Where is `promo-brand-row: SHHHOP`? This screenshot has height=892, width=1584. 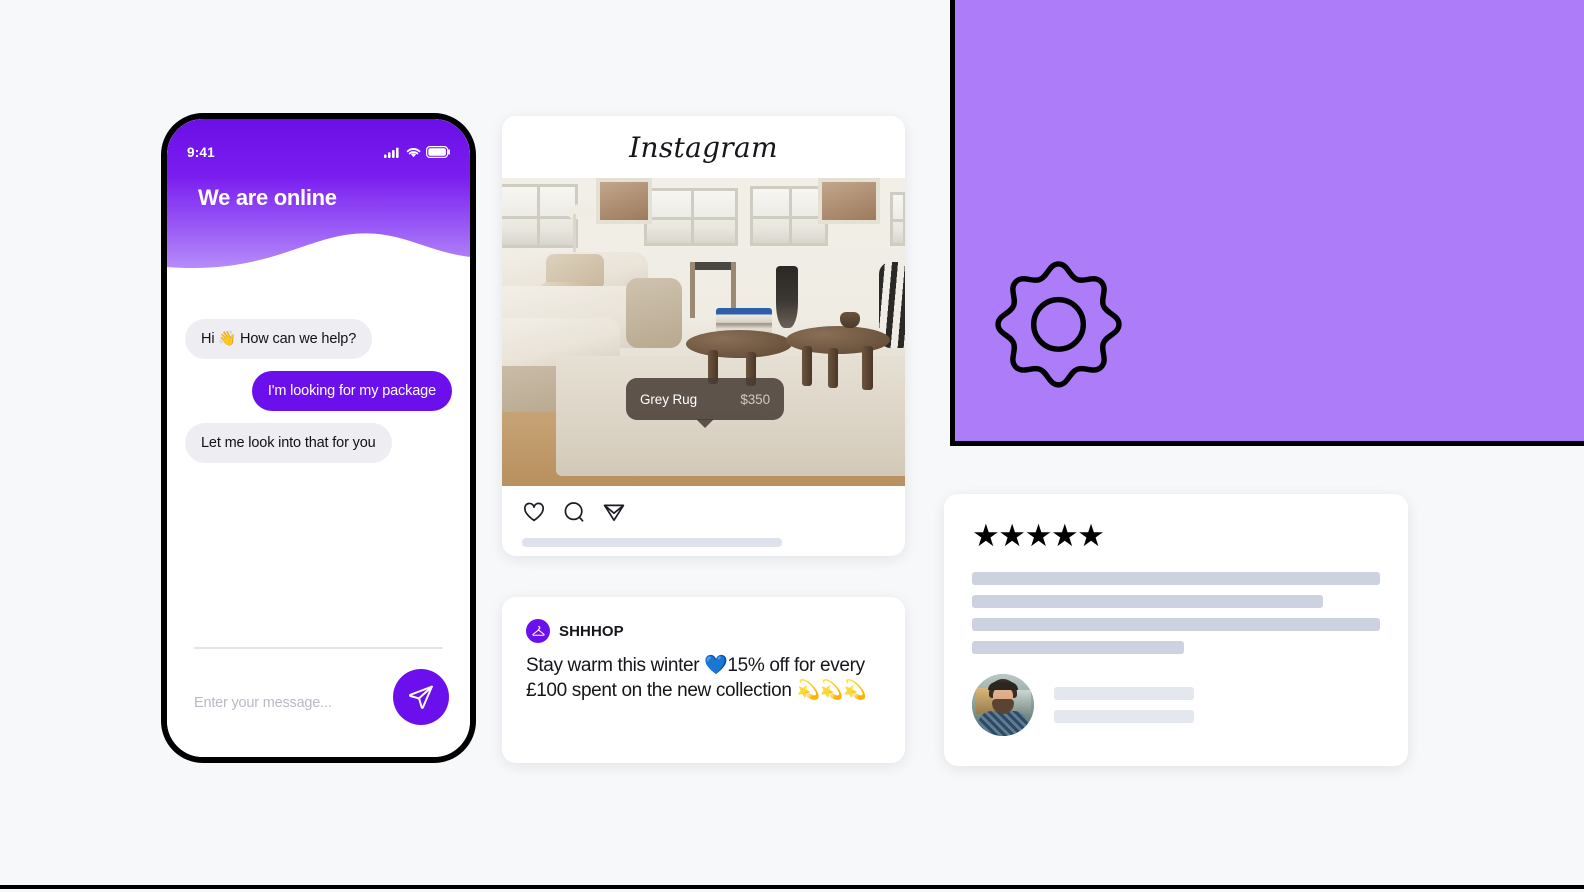
promo-brand-row: SHHHOP is located at coordinates (703, 631).